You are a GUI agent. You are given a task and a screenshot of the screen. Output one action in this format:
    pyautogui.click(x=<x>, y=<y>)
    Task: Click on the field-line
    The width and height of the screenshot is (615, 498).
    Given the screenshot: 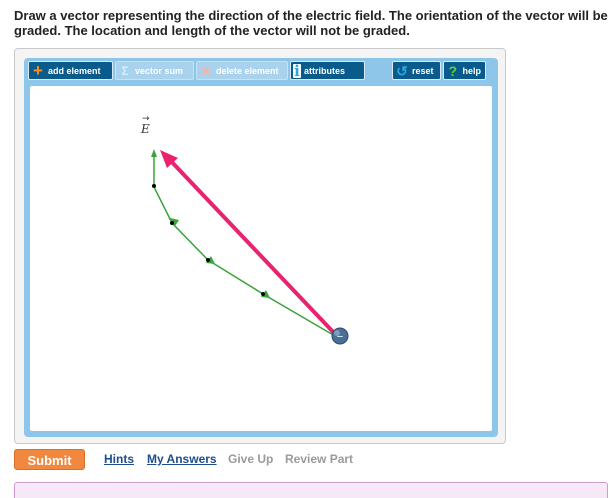 What is the action you would take?
    pyautogui.click(x=244, y=245)
    